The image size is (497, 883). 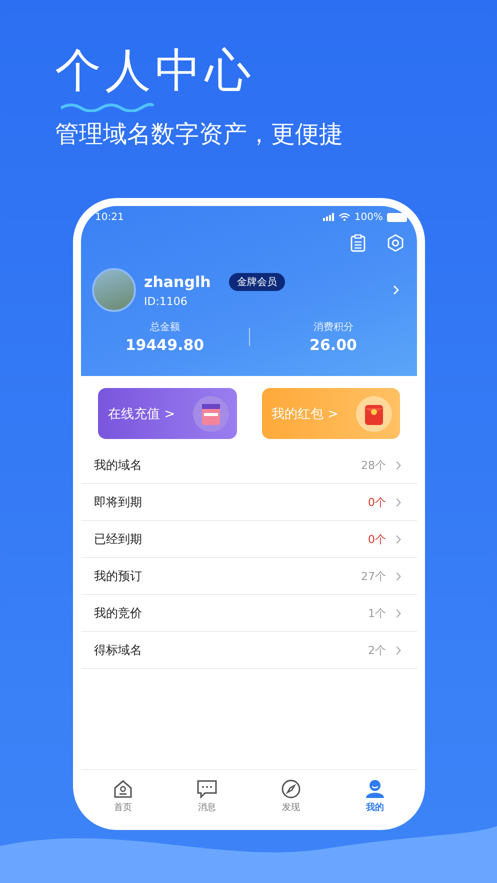 I want to click on username: zhanglh, so click(x=177, y=281).